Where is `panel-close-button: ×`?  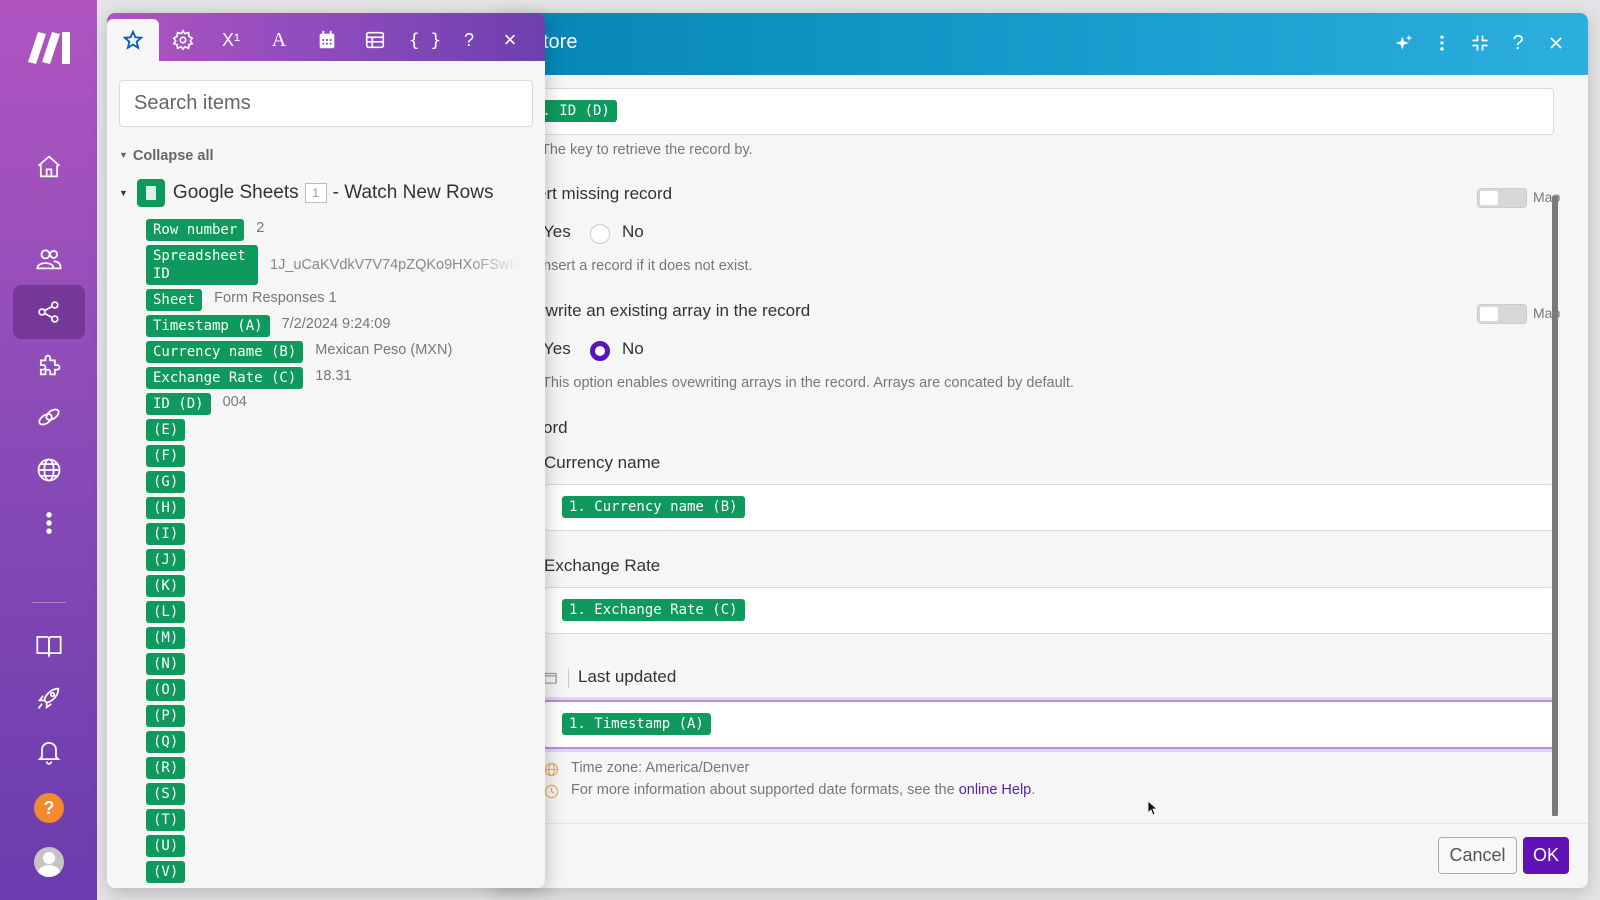 panel-close-button: × is located at coordinates (510, 40).